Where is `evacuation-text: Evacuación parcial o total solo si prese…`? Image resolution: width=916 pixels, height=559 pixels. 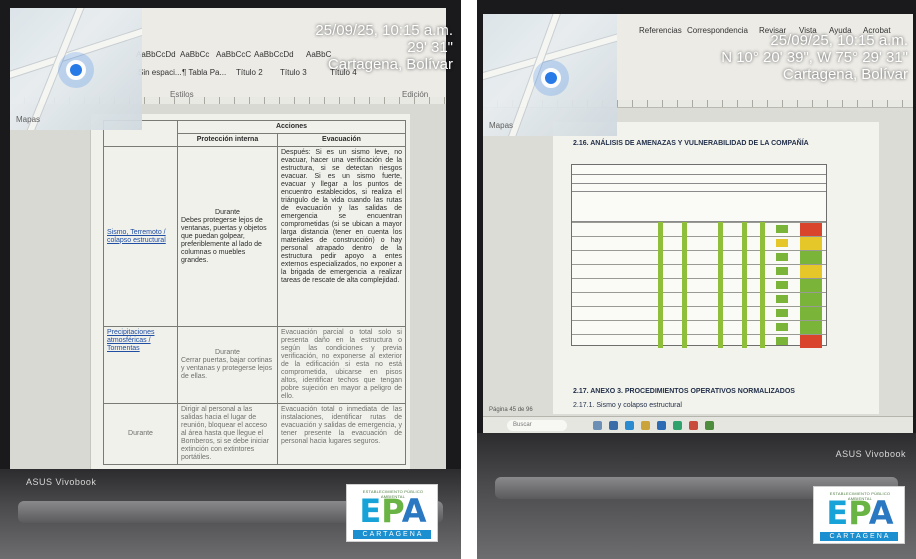
evacuation-text: Evacuación parcial o total solo si prese… is located at coordinates (341, 365).